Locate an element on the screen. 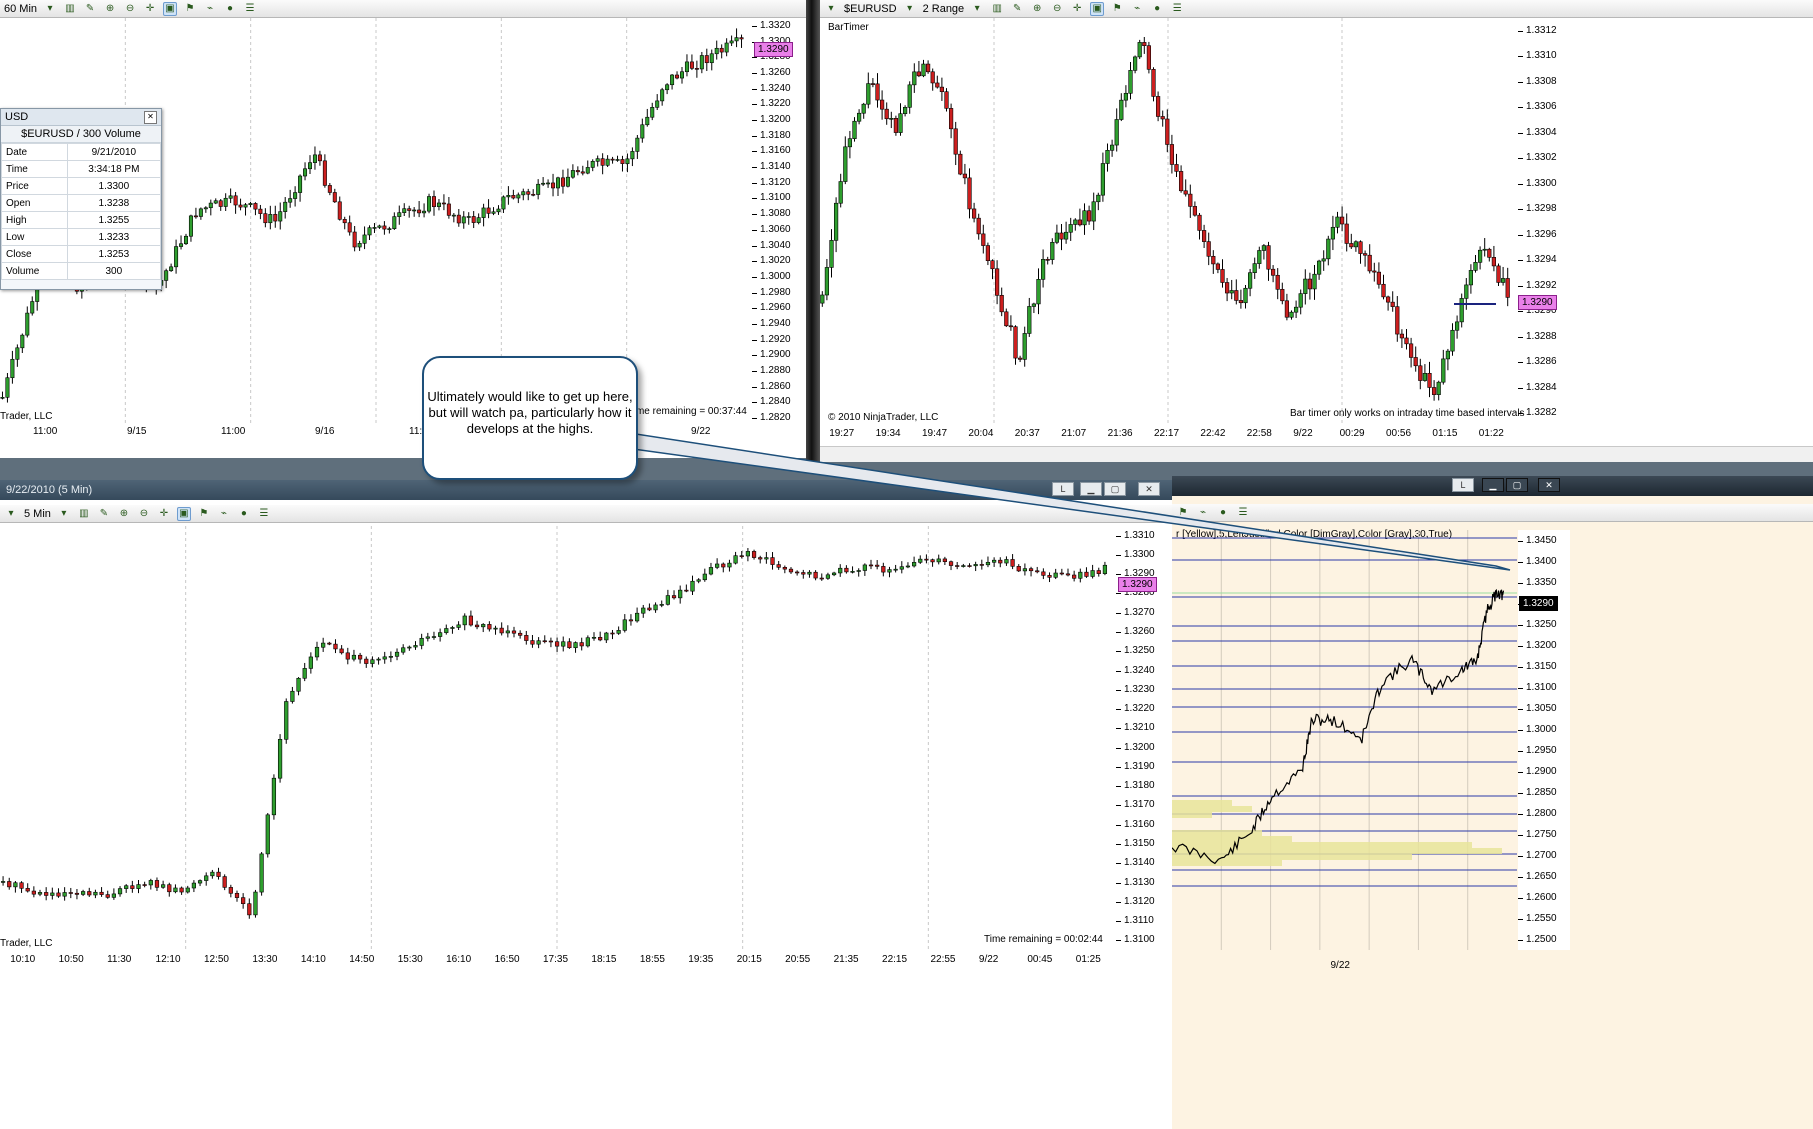  interval-selector: 2 Range is located at coordinates (944, 9).